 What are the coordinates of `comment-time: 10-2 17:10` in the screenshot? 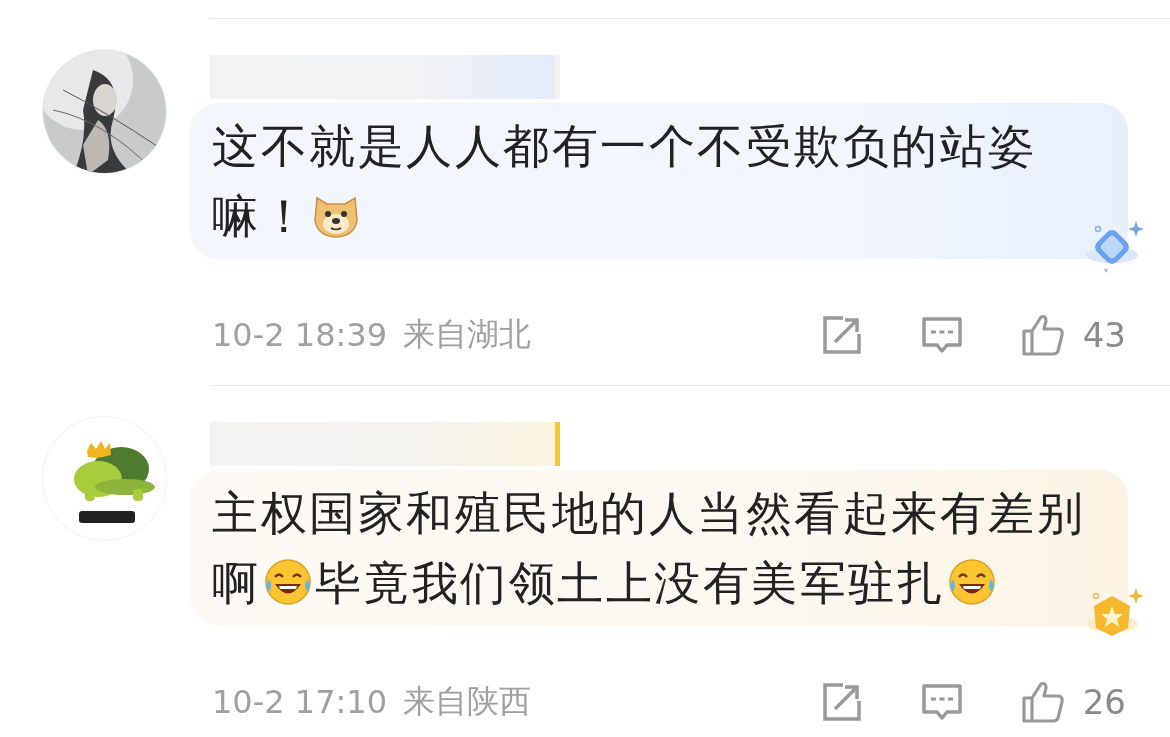 It's located at (299, 702).